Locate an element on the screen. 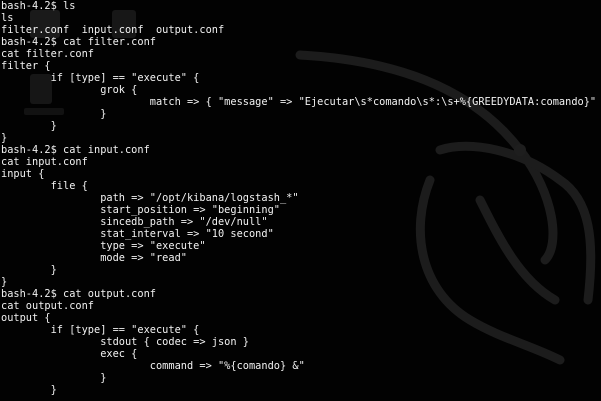 This screenshot has height=401, width=601. terminal-line: filter.conf input.conf output.conf is located at coordinates (113, 30).